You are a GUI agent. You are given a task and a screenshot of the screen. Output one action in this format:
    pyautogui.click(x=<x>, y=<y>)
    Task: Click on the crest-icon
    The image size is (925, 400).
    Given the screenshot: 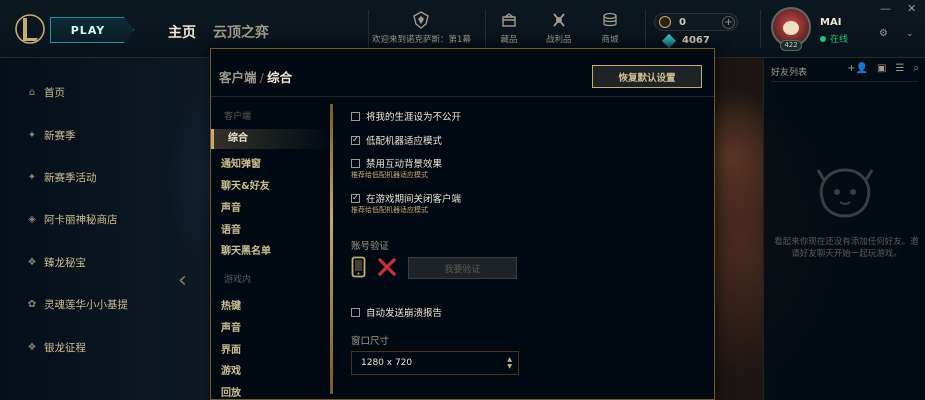 What is the action you would take?
    pyautogui.click(x=421, y=20)
    